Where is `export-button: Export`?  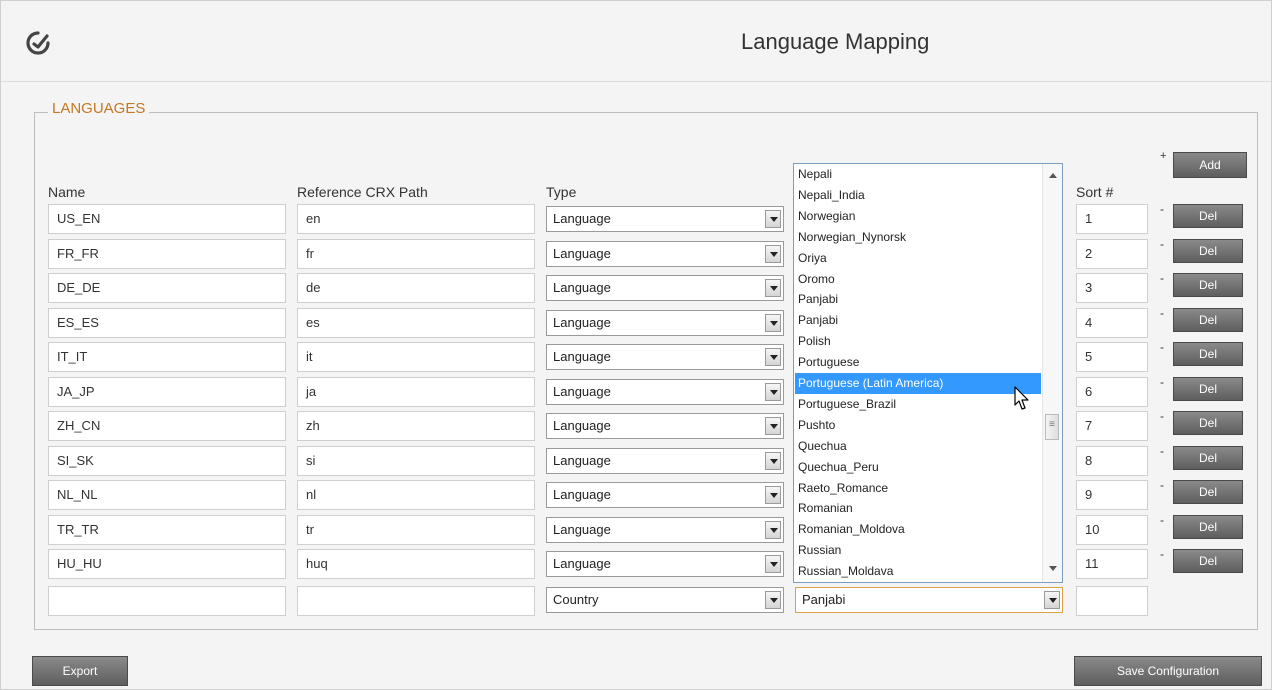 export-button: Export is located at coordinates (80, 671).